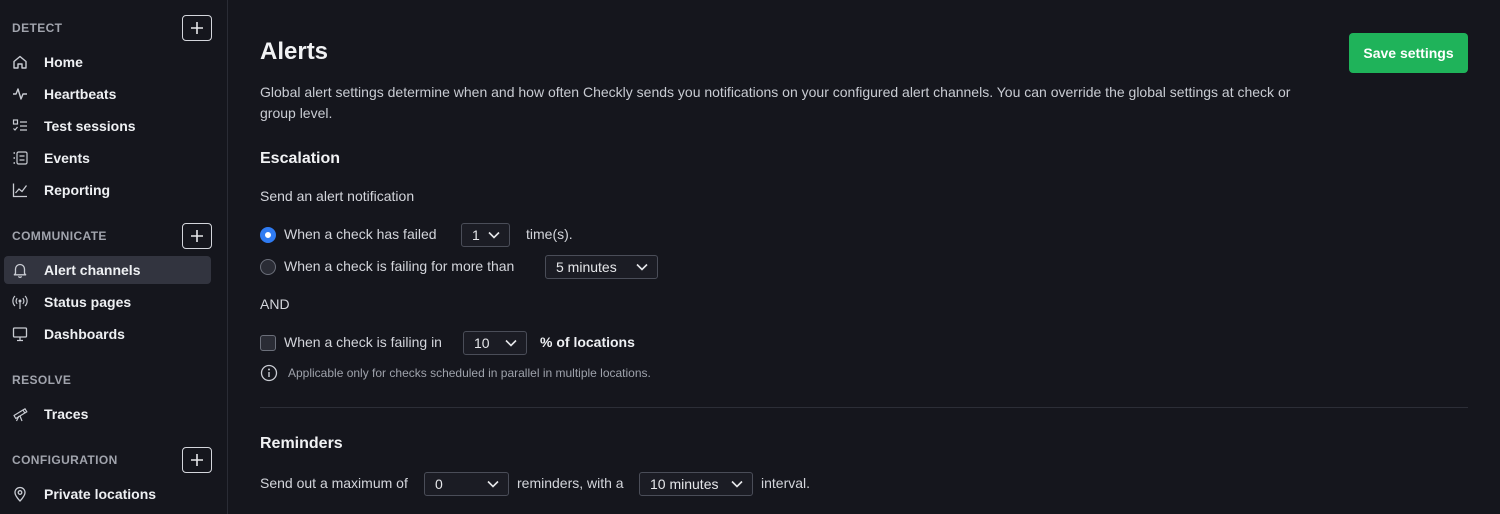 The width and height of the screenshot is (1500, 514). I want to click on section-title: COMMUNICATE, so click(59, 236).